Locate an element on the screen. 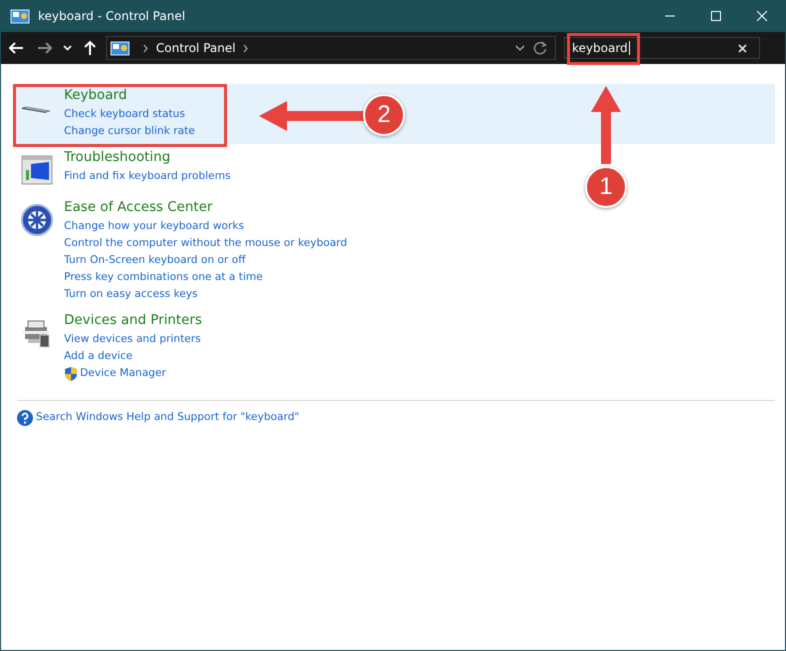 Image resolution: width=786 pixels, height=651 pixels. help-icon is located at coordinates (25, 418).